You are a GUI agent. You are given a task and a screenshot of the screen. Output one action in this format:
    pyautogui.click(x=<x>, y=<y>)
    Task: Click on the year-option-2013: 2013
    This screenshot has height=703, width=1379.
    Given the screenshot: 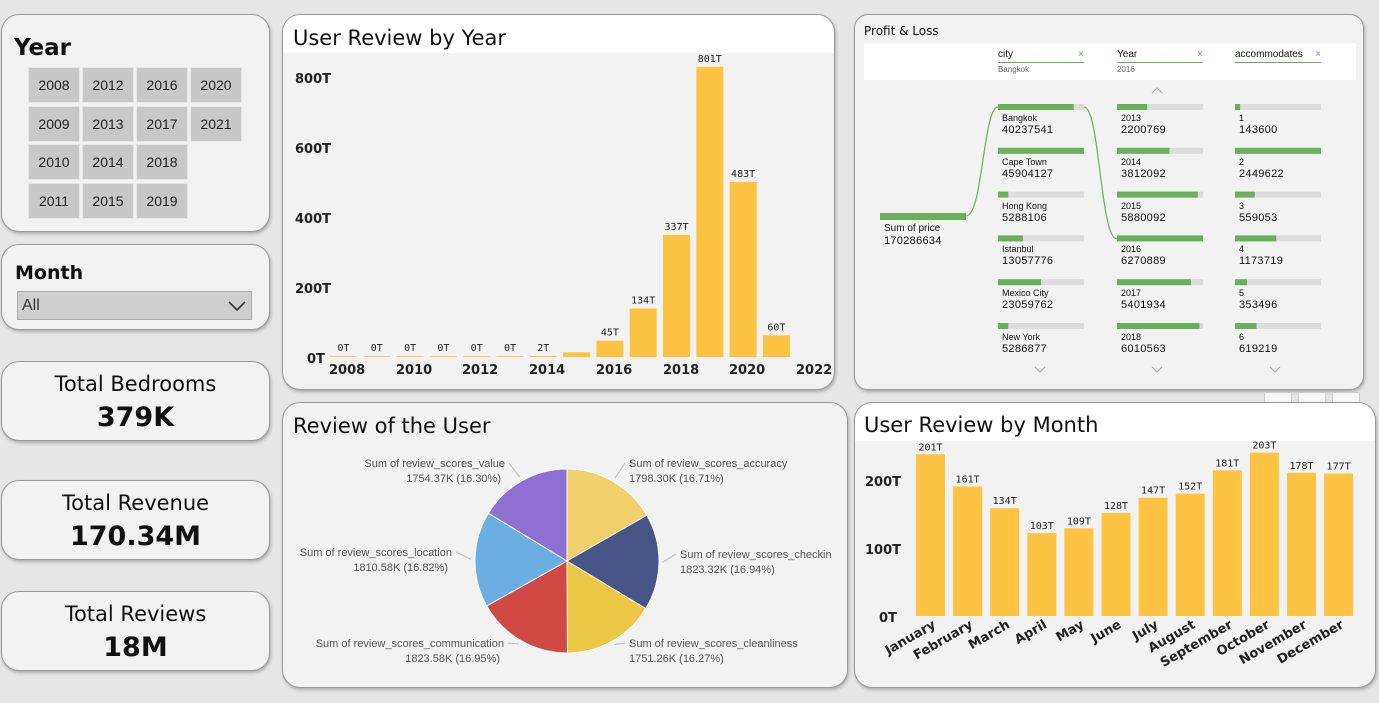 What is the action you would take?
    pyautogui.click(x=108, y=123)
    